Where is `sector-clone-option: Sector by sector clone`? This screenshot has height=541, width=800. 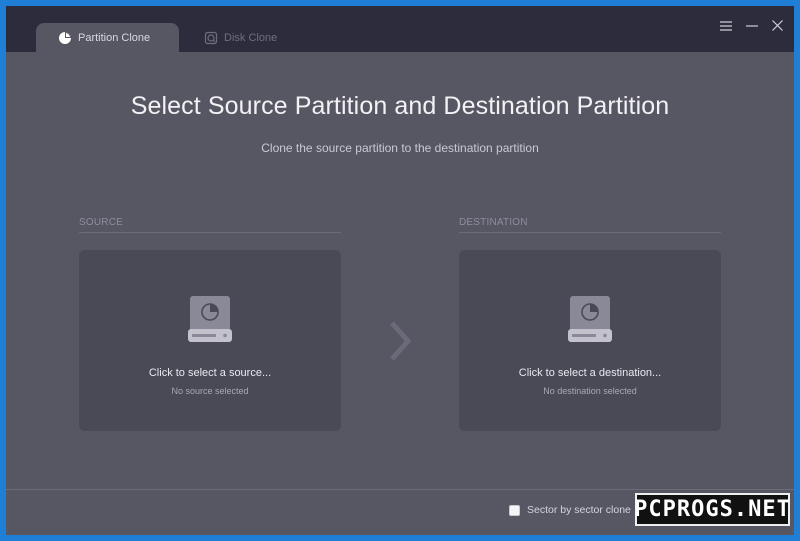 sector-clone-option: Sector by sector clone is located at coordinates (570, 510).